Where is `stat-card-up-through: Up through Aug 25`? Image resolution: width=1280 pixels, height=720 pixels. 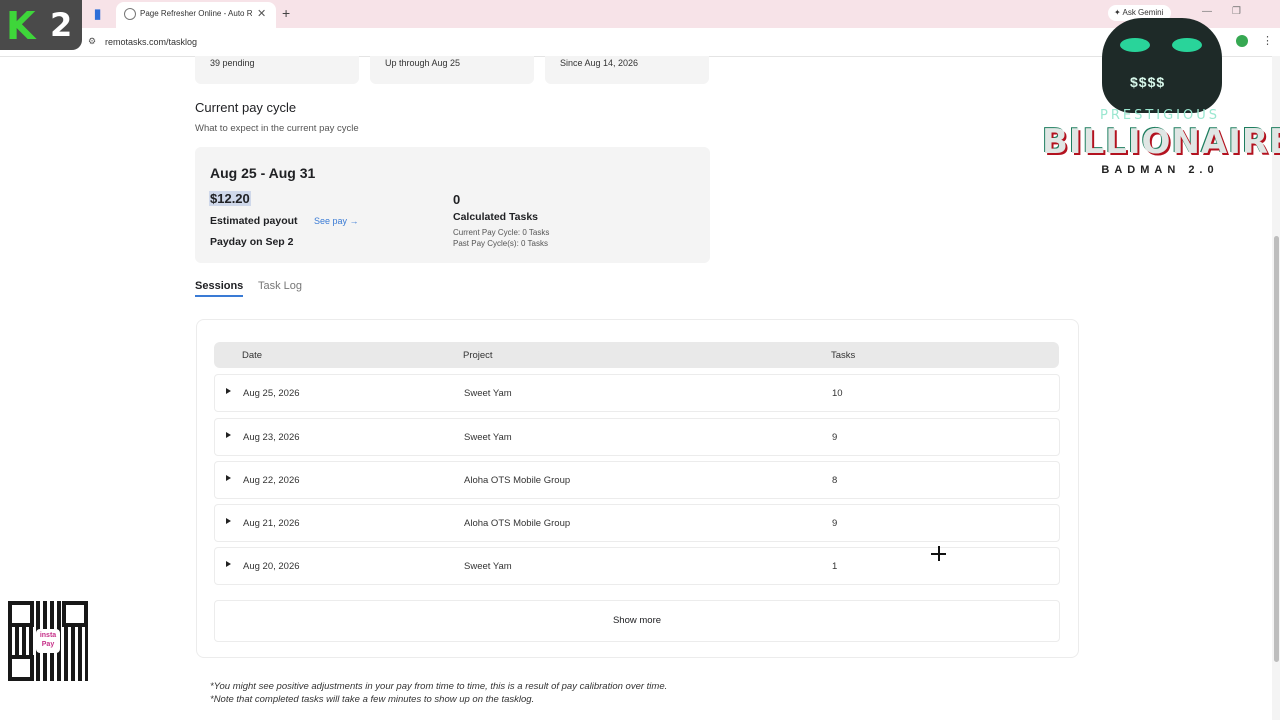
stat-card-up-through: Up through Aug 25 is located at coordinates (452, 70).